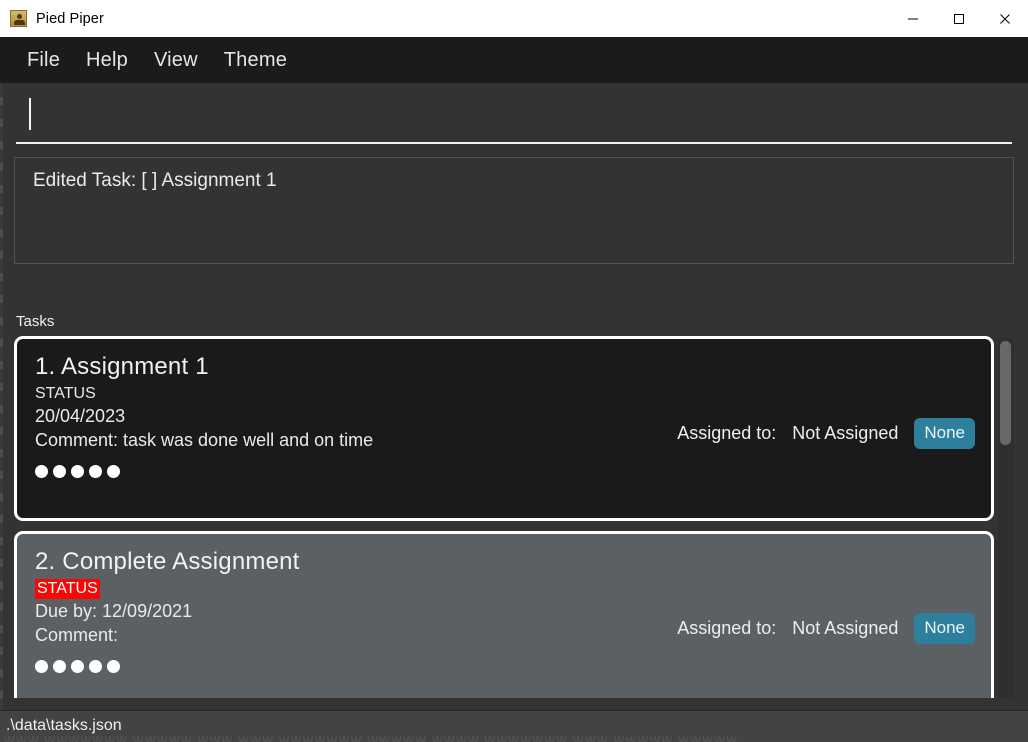 This screenshot has width=1028, height=742. What do you see at coordinates (35, 321) in the screenshot?
I see `tasks-section-label: Tasks` at bounding box center [35, 321].